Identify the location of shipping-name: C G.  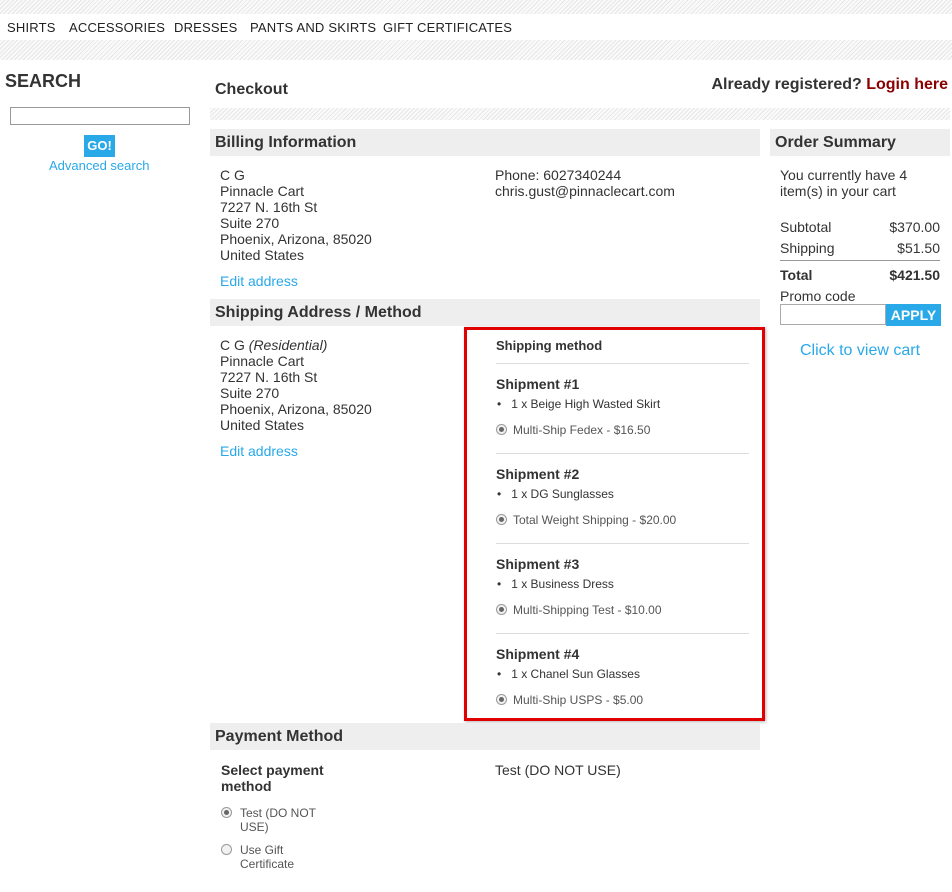
(232, 345).